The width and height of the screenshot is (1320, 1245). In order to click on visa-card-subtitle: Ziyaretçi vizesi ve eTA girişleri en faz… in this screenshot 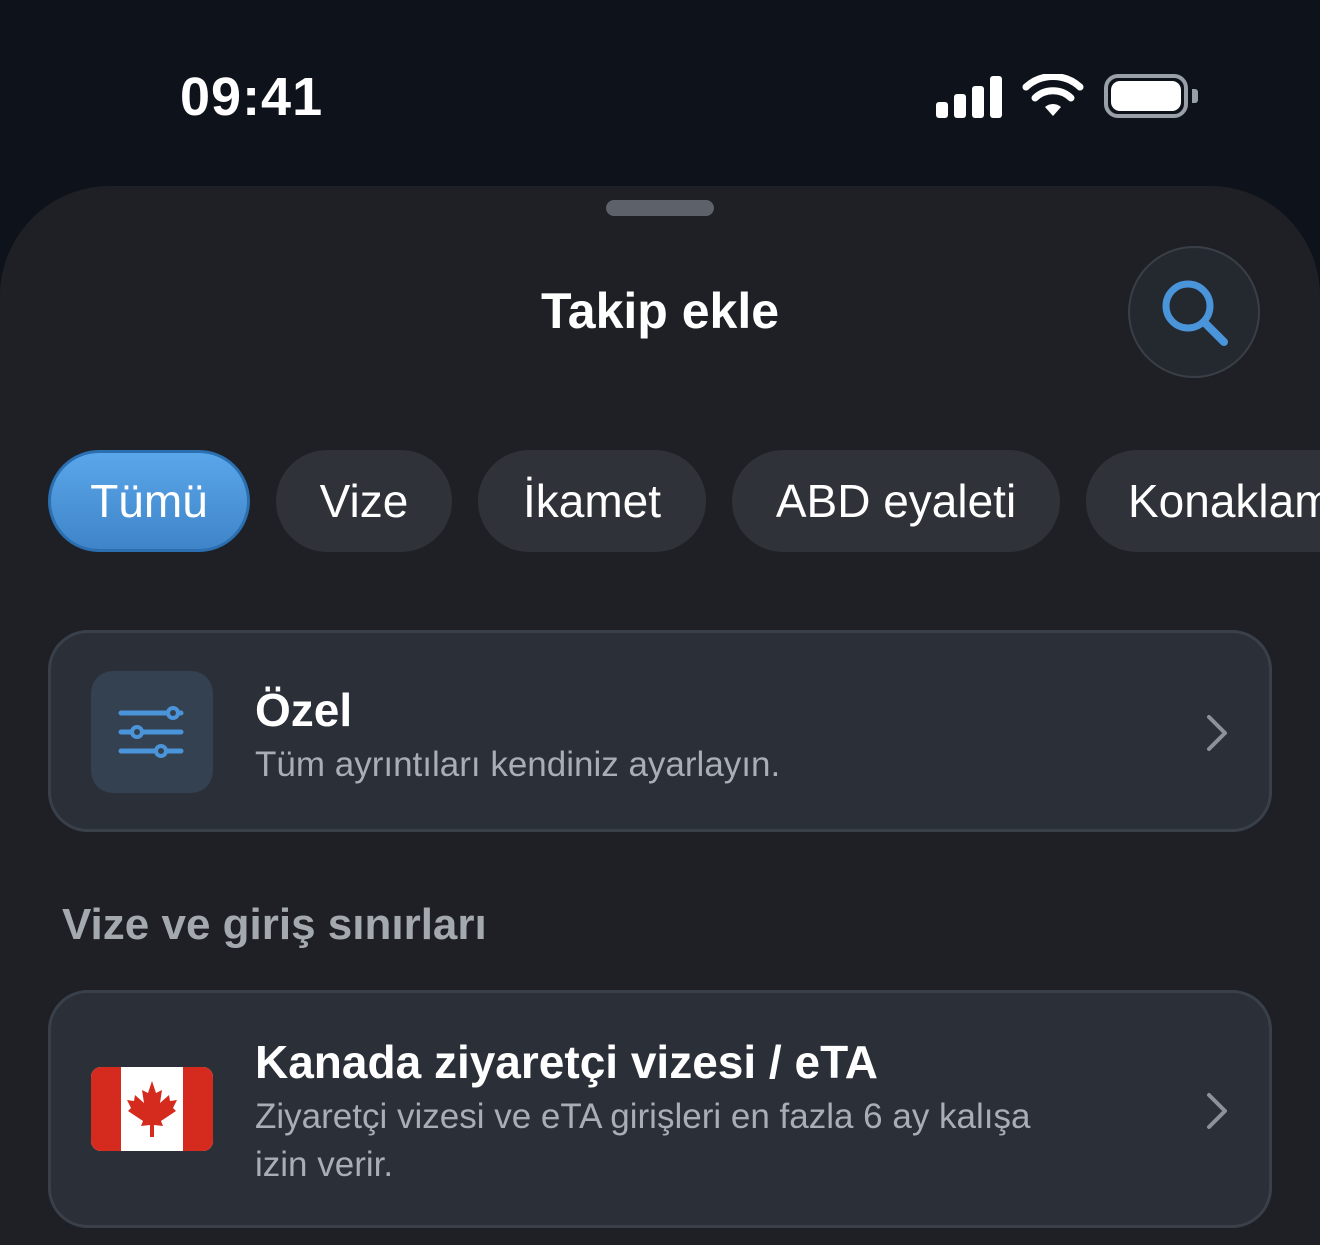, I will do `click(642, 1141)`.